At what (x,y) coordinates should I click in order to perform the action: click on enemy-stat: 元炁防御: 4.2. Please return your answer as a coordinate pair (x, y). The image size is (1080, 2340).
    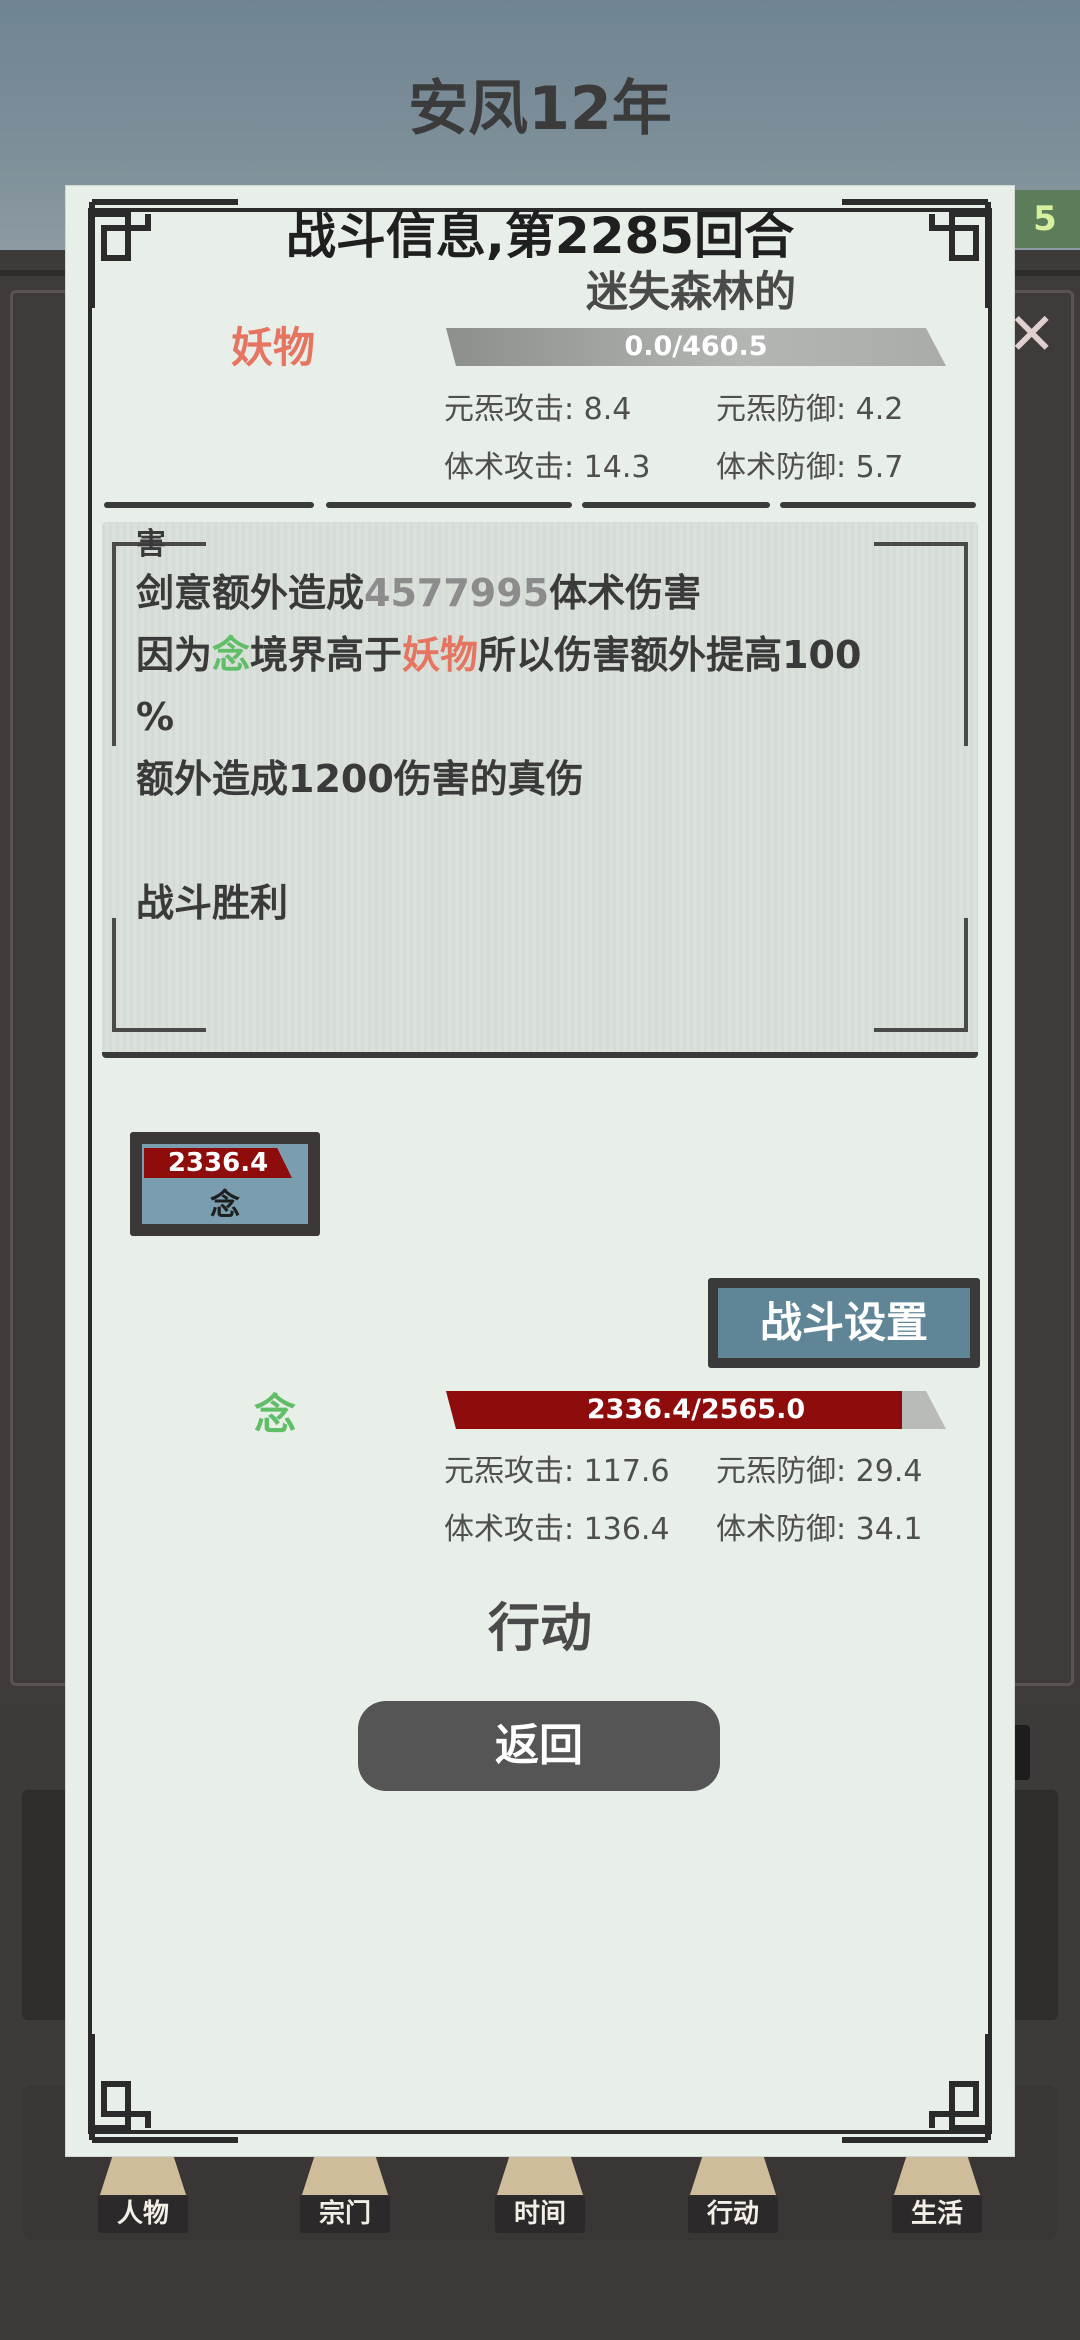
    Looking at the image, I should click on (810, 409).